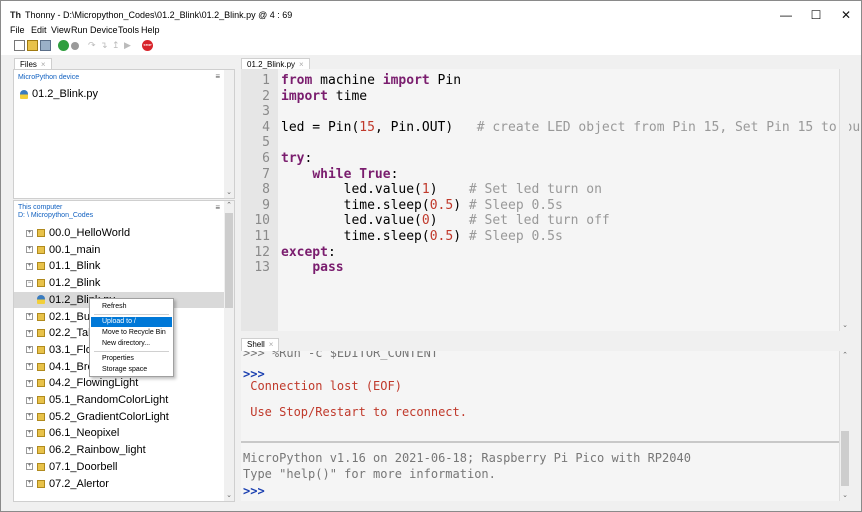 The width and height of the screenshot is (862, 512). Describe the element at coordinates (131, 370) in the screenshot. I see `menu-item-storage-space: Storage space` at that location.